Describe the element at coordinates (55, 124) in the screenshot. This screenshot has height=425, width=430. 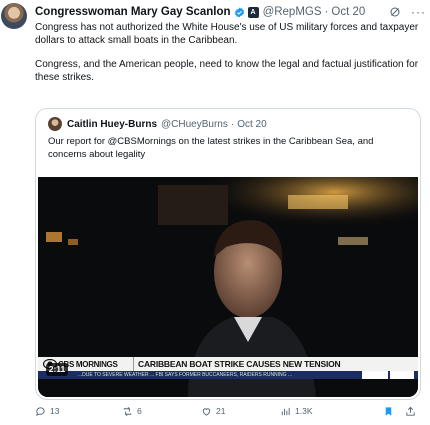
I see `quoted-author-avatar` at that location.